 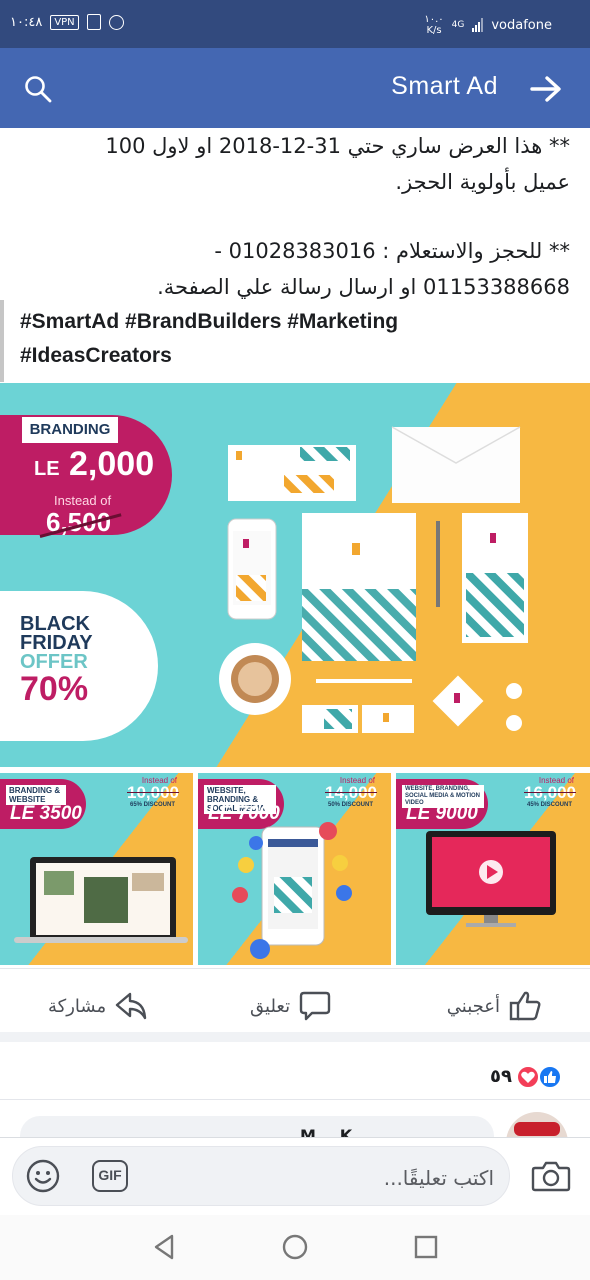 I want to click on like-reaction-icon, so click(x=550, y=1077).